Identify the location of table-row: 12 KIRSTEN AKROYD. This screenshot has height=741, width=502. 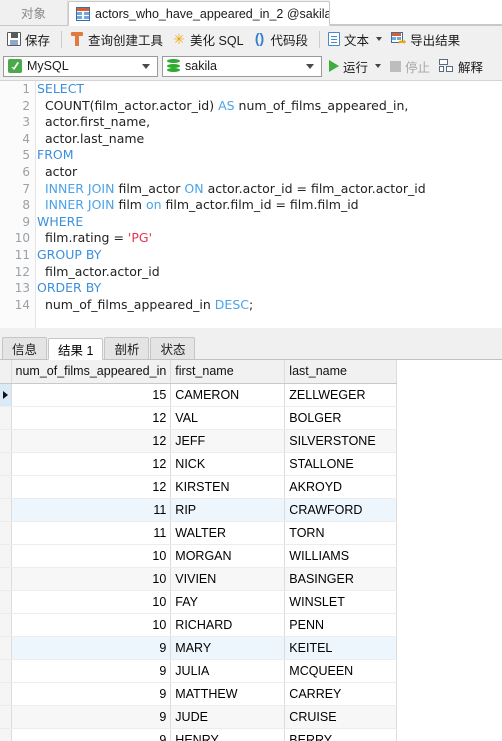
(199, 487).